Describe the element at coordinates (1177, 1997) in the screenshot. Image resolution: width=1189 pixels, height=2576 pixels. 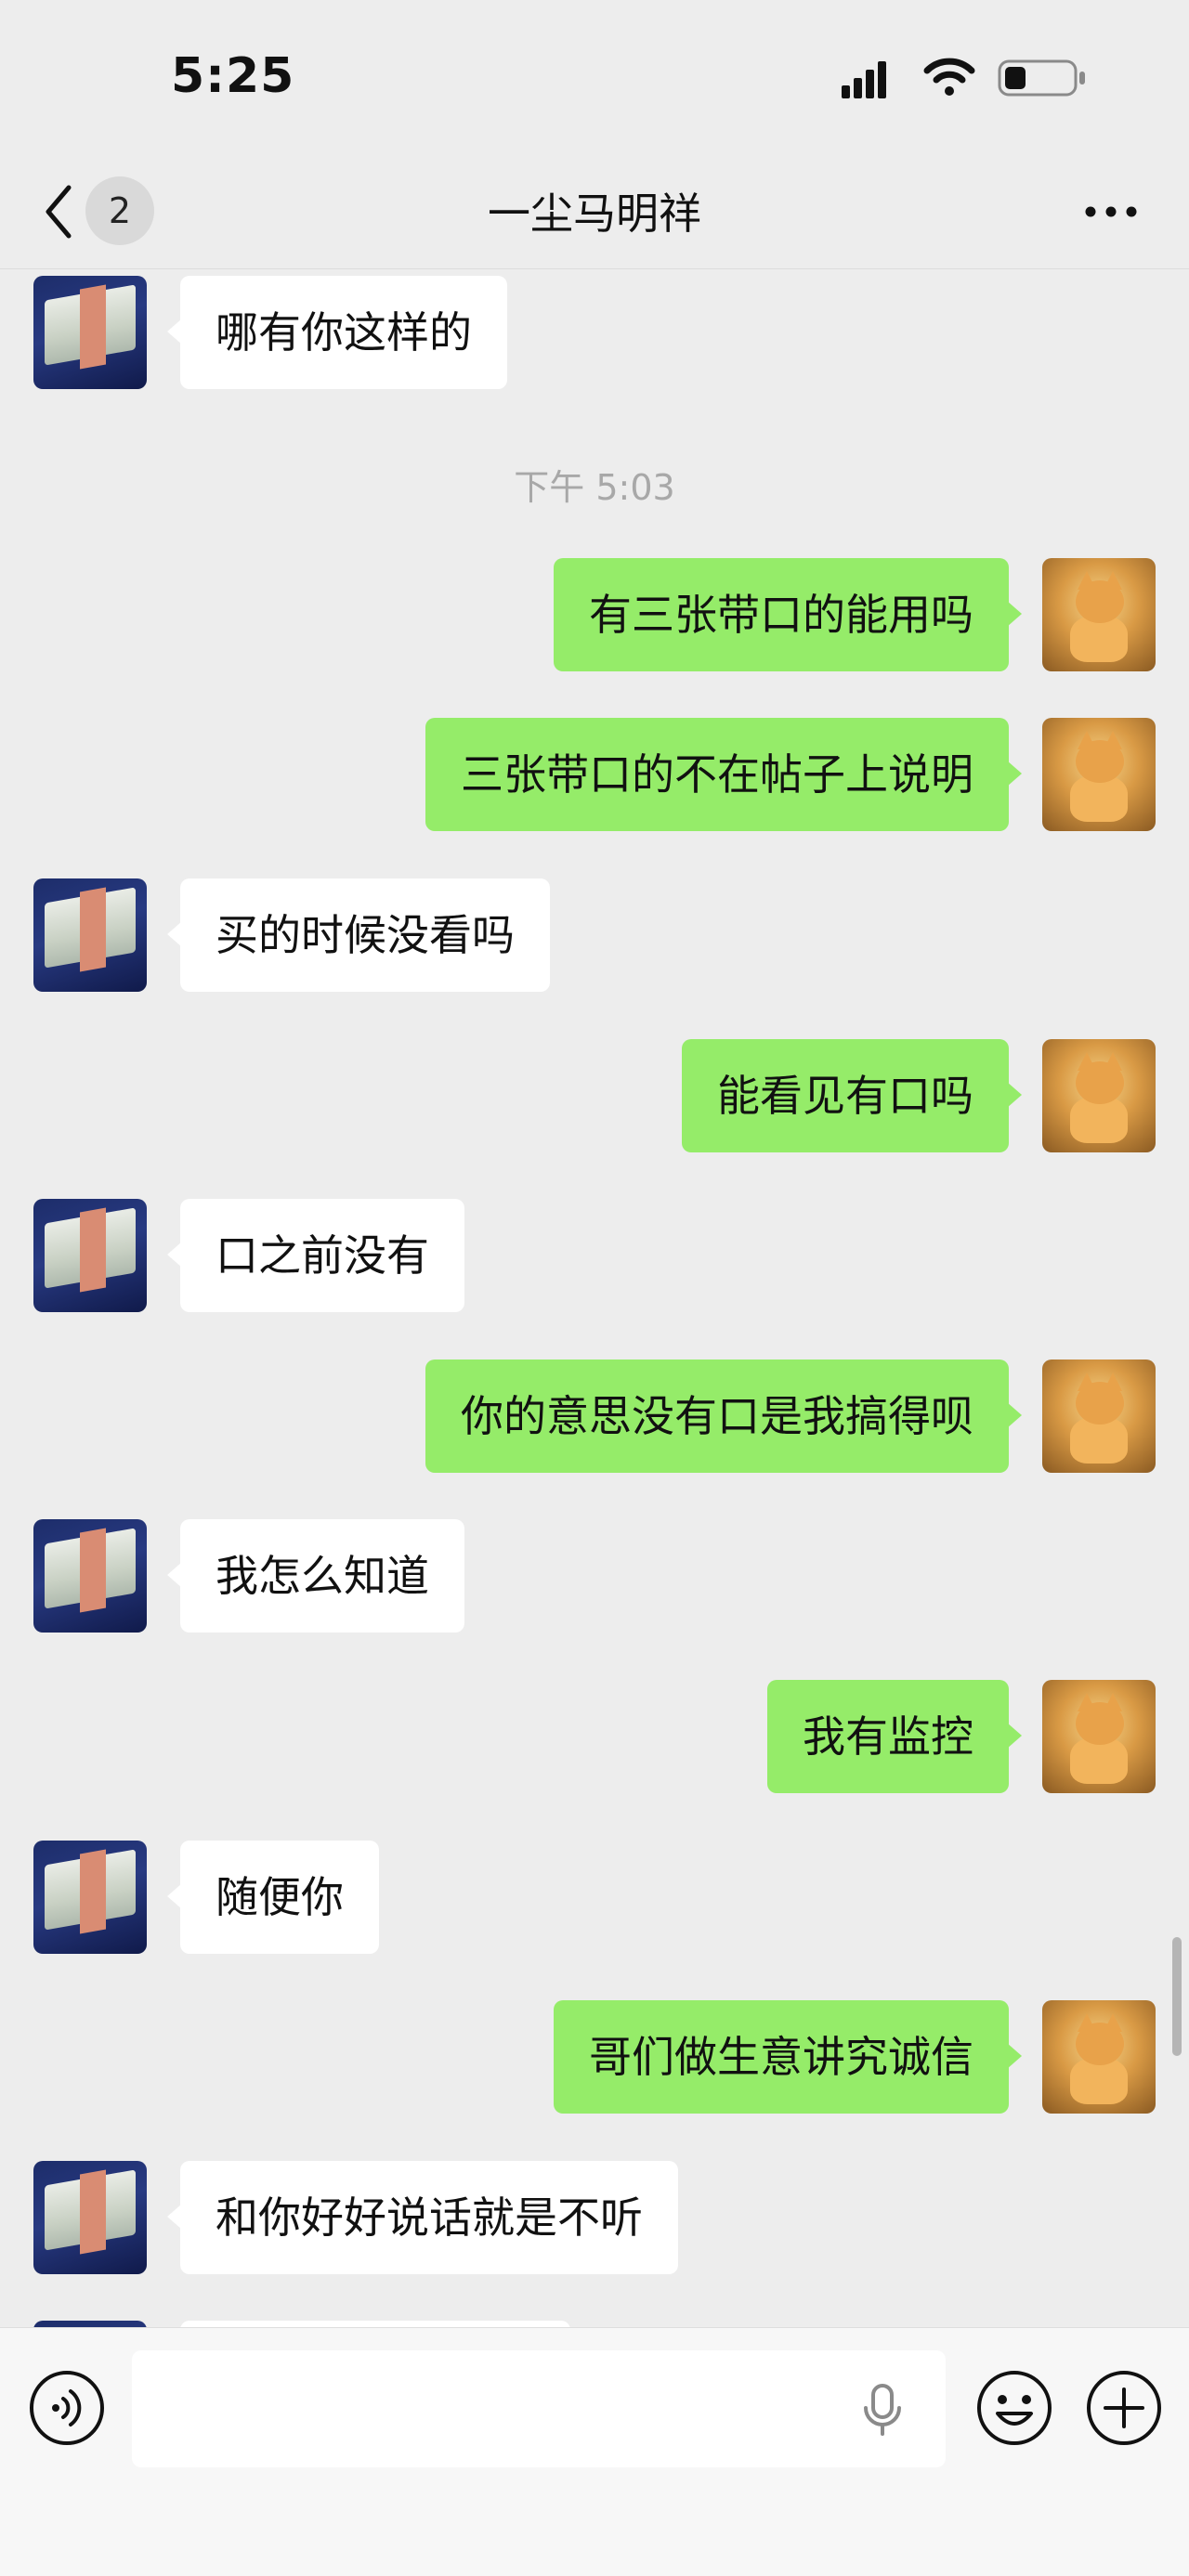
I see `chat-scrollbar` at that location.